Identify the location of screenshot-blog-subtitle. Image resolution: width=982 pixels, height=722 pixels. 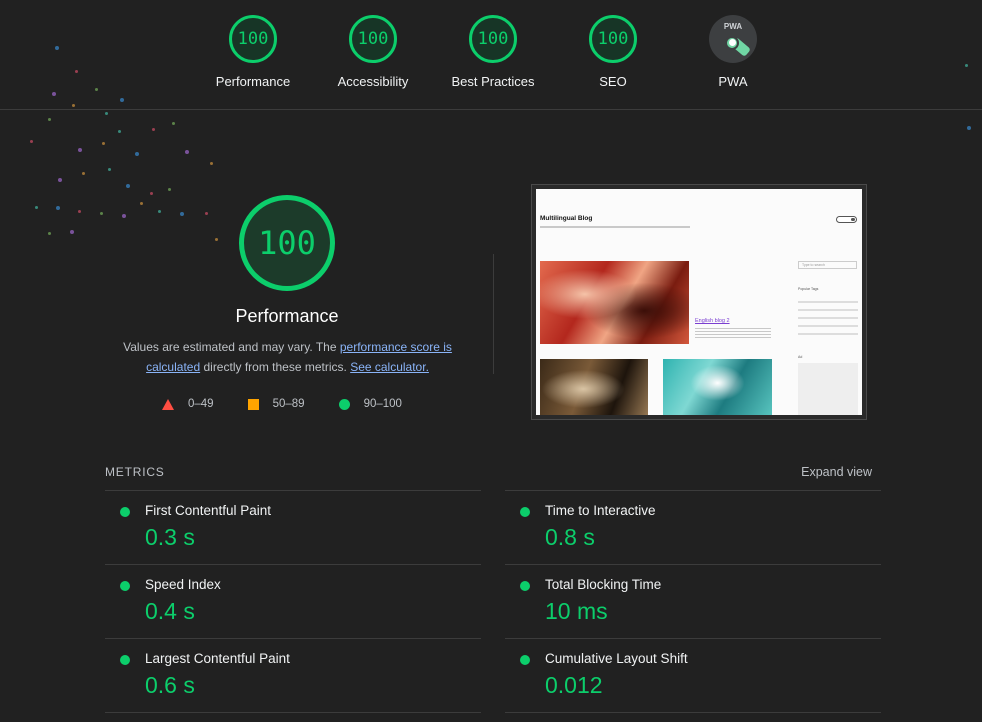
(615, 227).